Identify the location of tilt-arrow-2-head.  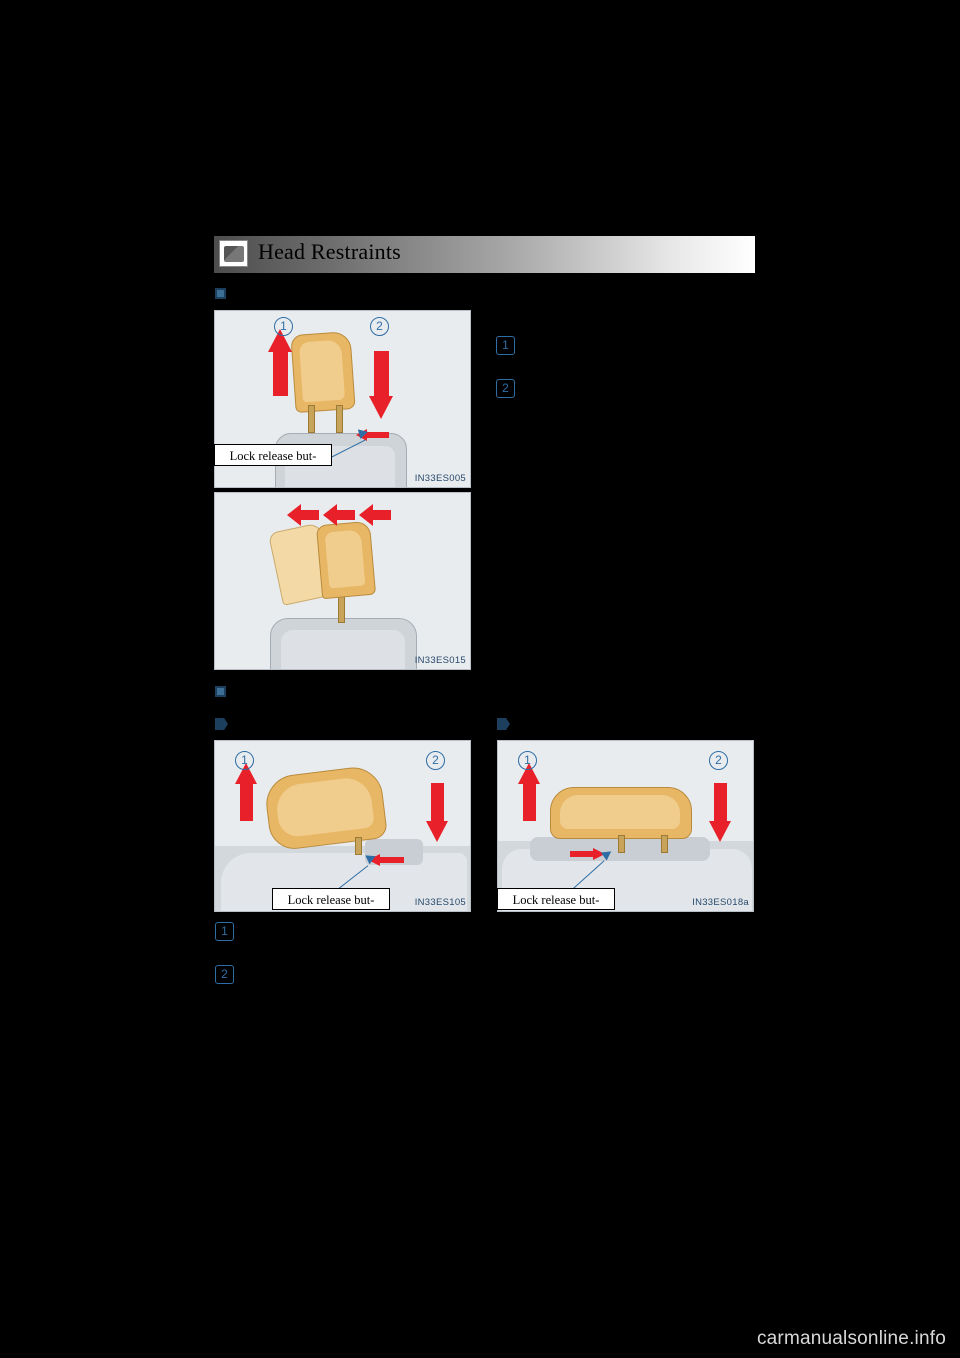
(330, 515).